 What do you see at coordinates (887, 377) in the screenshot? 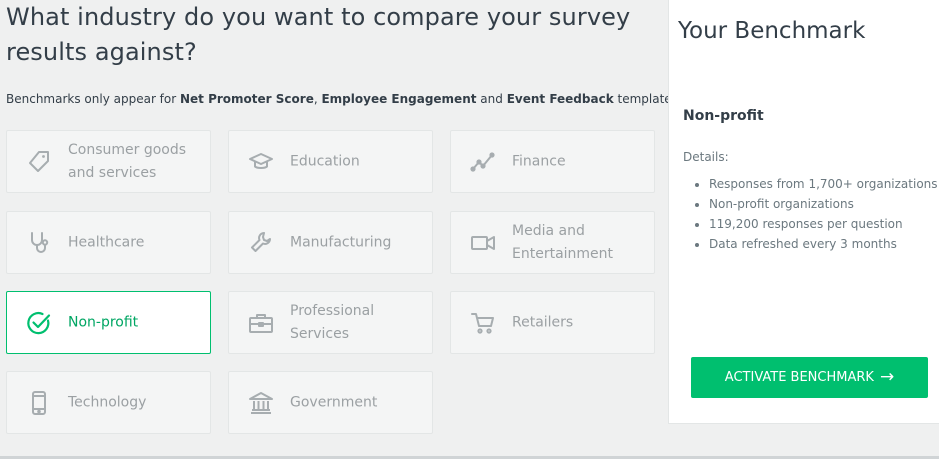
I see `arrow-right-icon: →` at bounding box center [887, 377].